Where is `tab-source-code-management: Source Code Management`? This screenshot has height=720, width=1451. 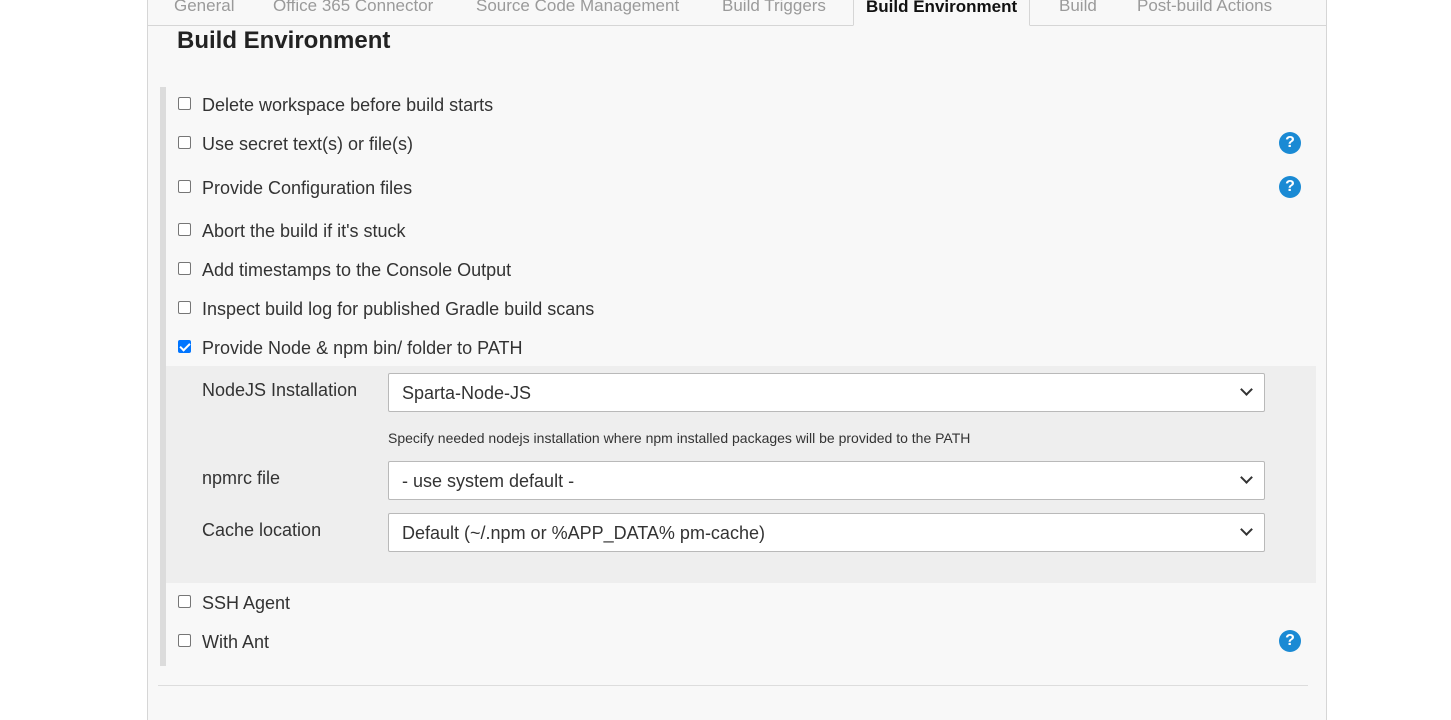 tab-source-code-management: Source Code Management is located at coordinates (577, 12).